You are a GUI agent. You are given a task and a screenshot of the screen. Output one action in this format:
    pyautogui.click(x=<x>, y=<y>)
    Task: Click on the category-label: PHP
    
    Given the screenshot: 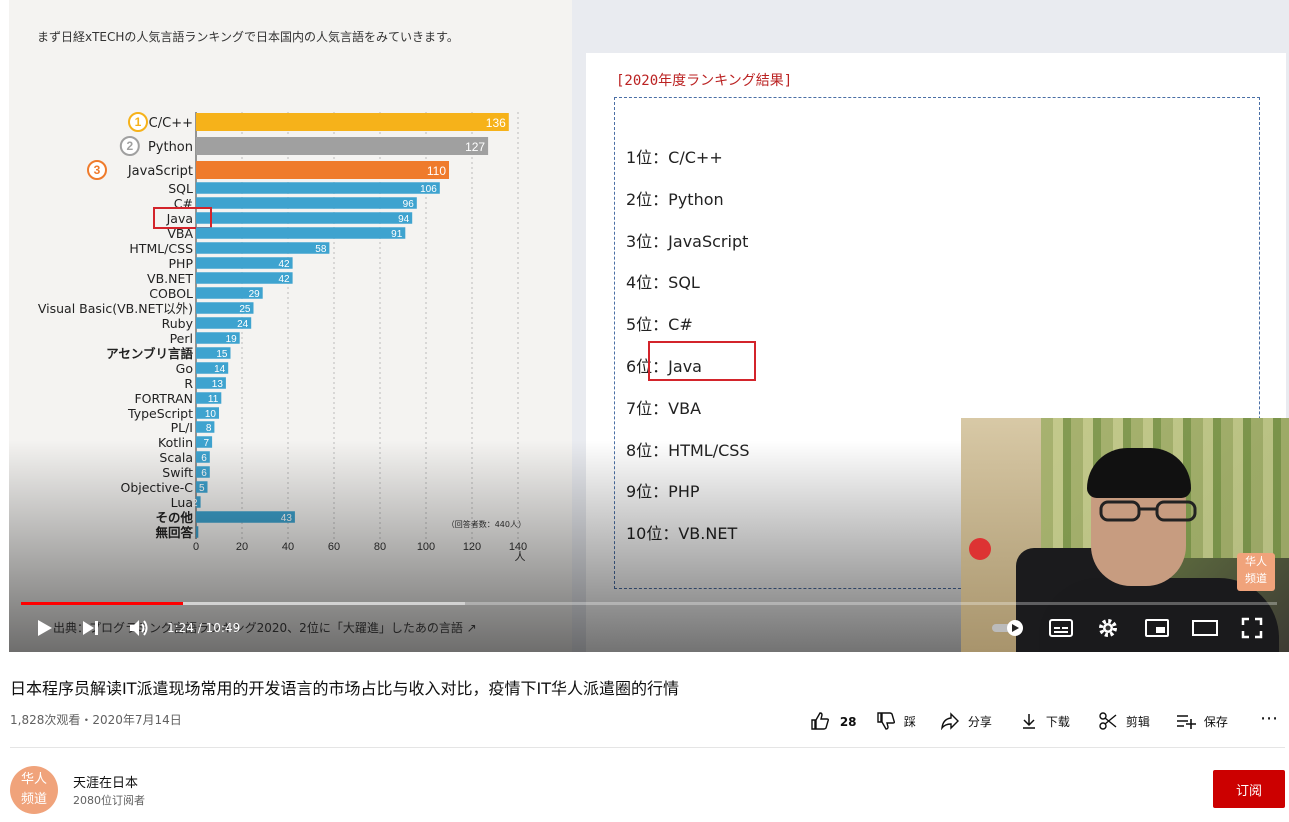 What is the action you would take?
    pyautogui.click(x=181, y=263)
    